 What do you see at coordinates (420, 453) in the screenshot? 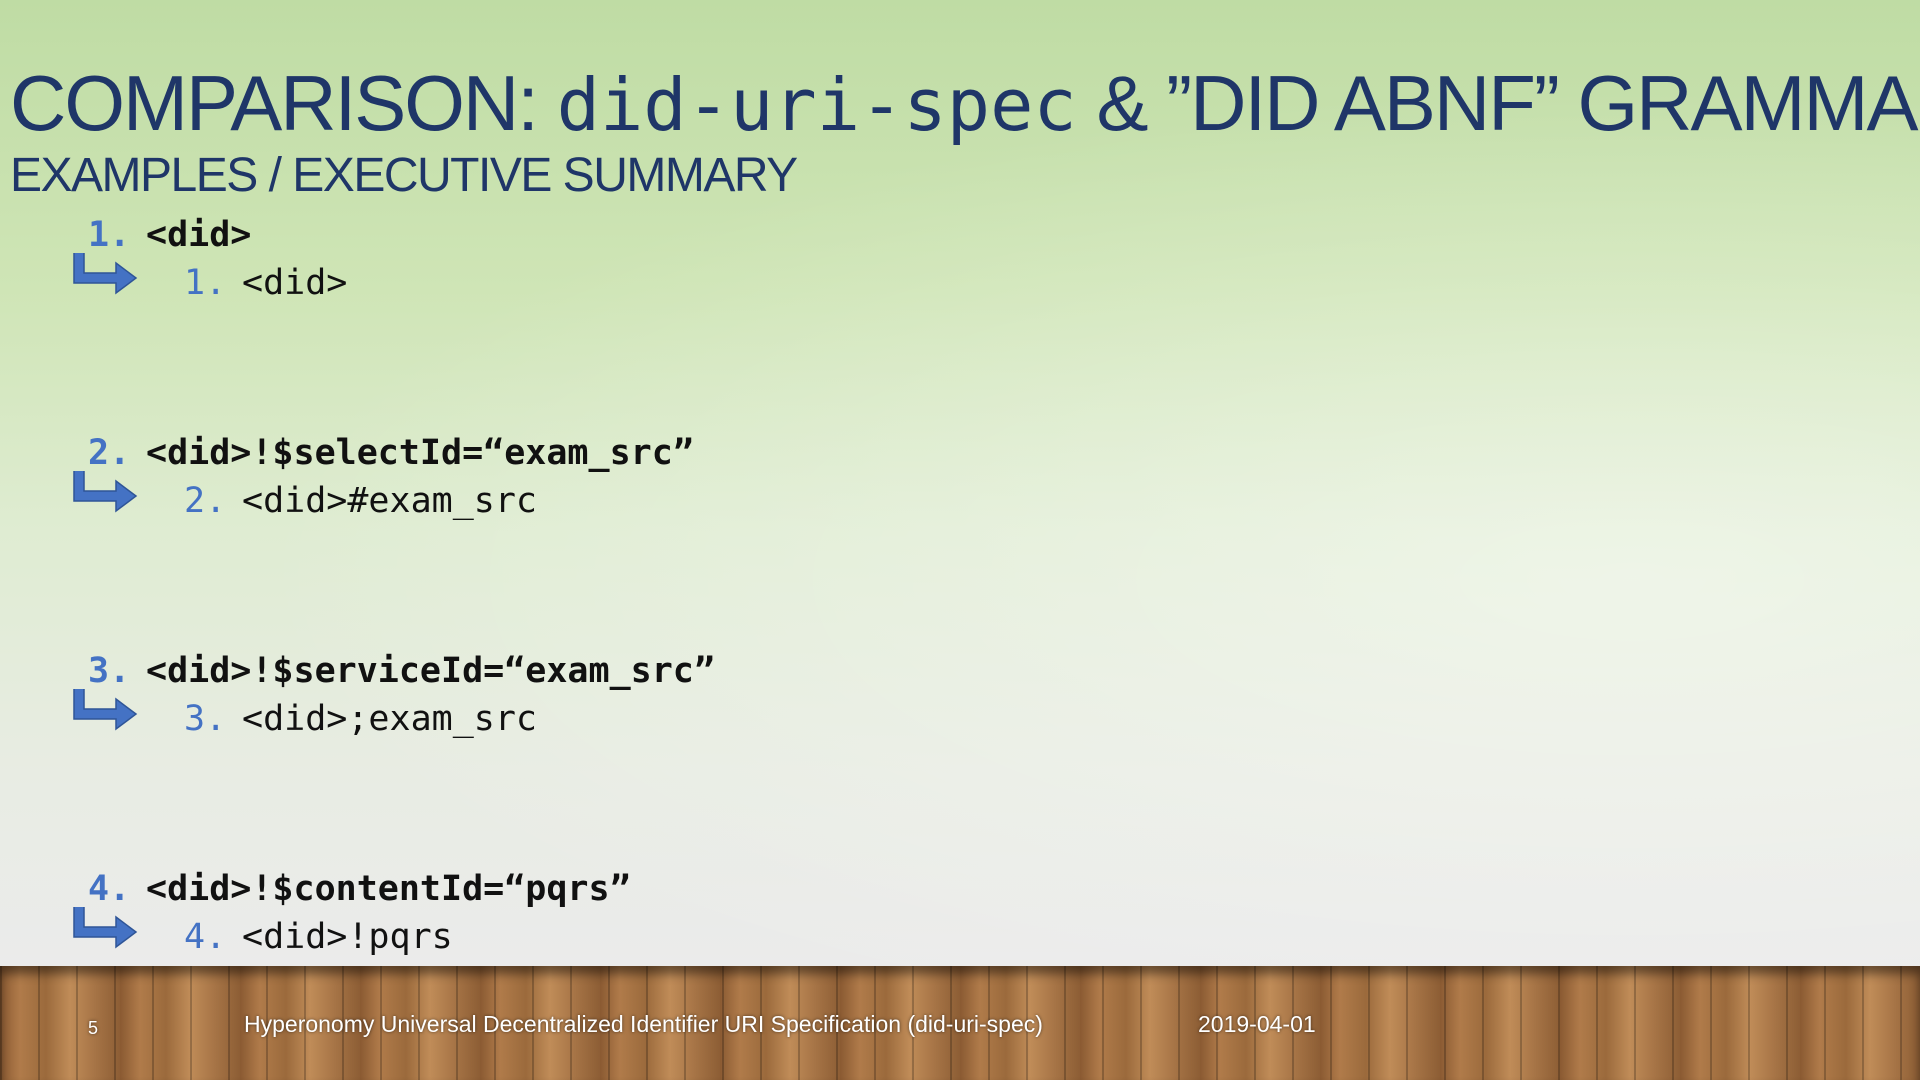
I see `example-2-code: <did>!$selectId=“exam_src”` at bounding box center [420, 453].